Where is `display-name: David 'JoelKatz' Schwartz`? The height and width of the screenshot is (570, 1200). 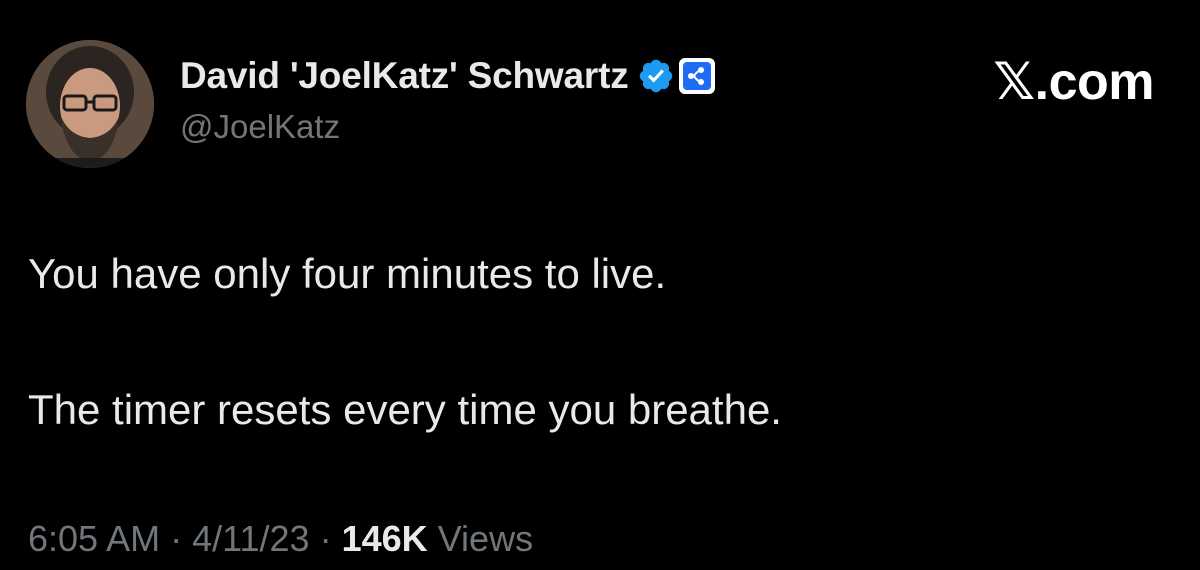
display-name: David 'JoelKatz' Schwartz is located at coordinates (404, 76).